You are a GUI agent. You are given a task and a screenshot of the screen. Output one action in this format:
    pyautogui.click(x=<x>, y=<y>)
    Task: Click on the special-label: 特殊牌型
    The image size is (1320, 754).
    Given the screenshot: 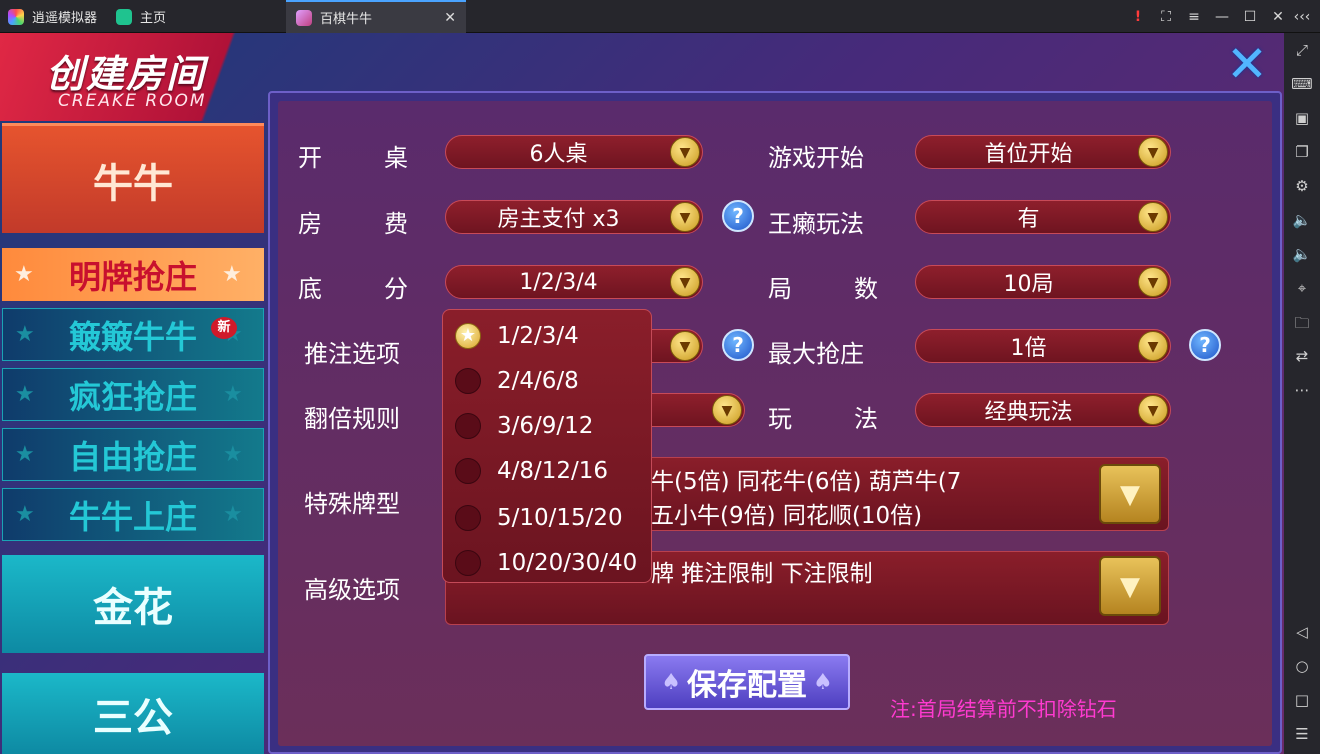 What is the action you would take?
    pyautogui.click(x=352, y=504)
    